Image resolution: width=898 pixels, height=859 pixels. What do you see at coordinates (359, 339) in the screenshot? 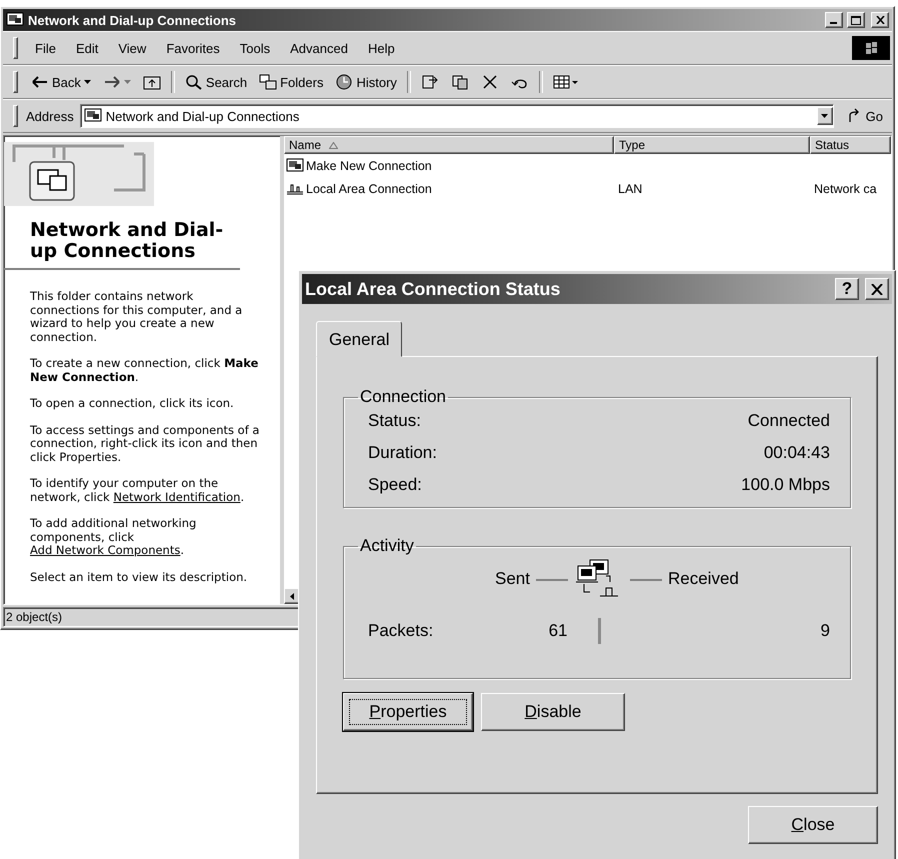
I see `tab: General` at bounding box center [359, 339].